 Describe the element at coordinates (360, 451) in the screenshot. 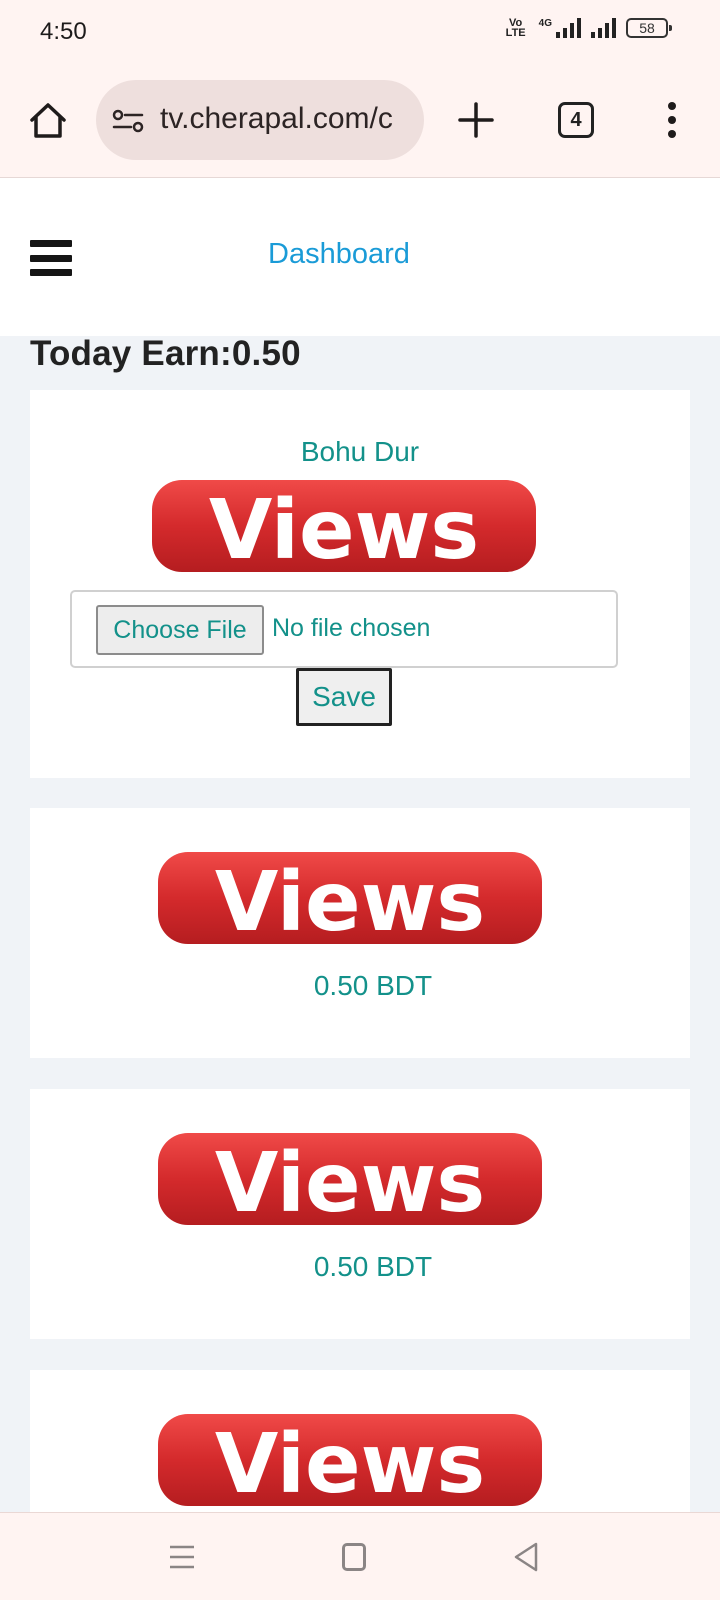

I see `card-title: Bohu Dur` at that location.